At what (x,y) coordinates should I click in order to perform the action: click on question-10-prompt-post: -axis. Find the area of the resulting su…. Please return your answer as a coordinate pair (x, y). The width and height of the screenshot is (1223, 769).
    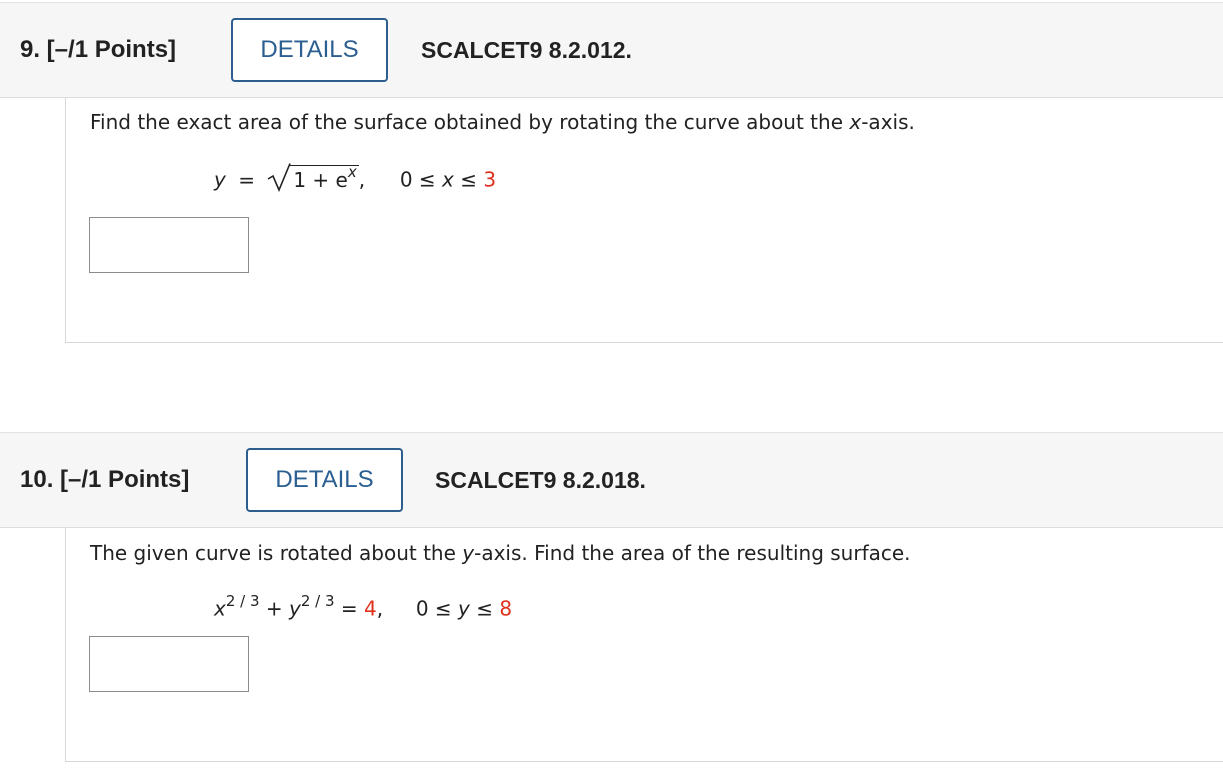
    Looking at the image, I should click on (692, 553).